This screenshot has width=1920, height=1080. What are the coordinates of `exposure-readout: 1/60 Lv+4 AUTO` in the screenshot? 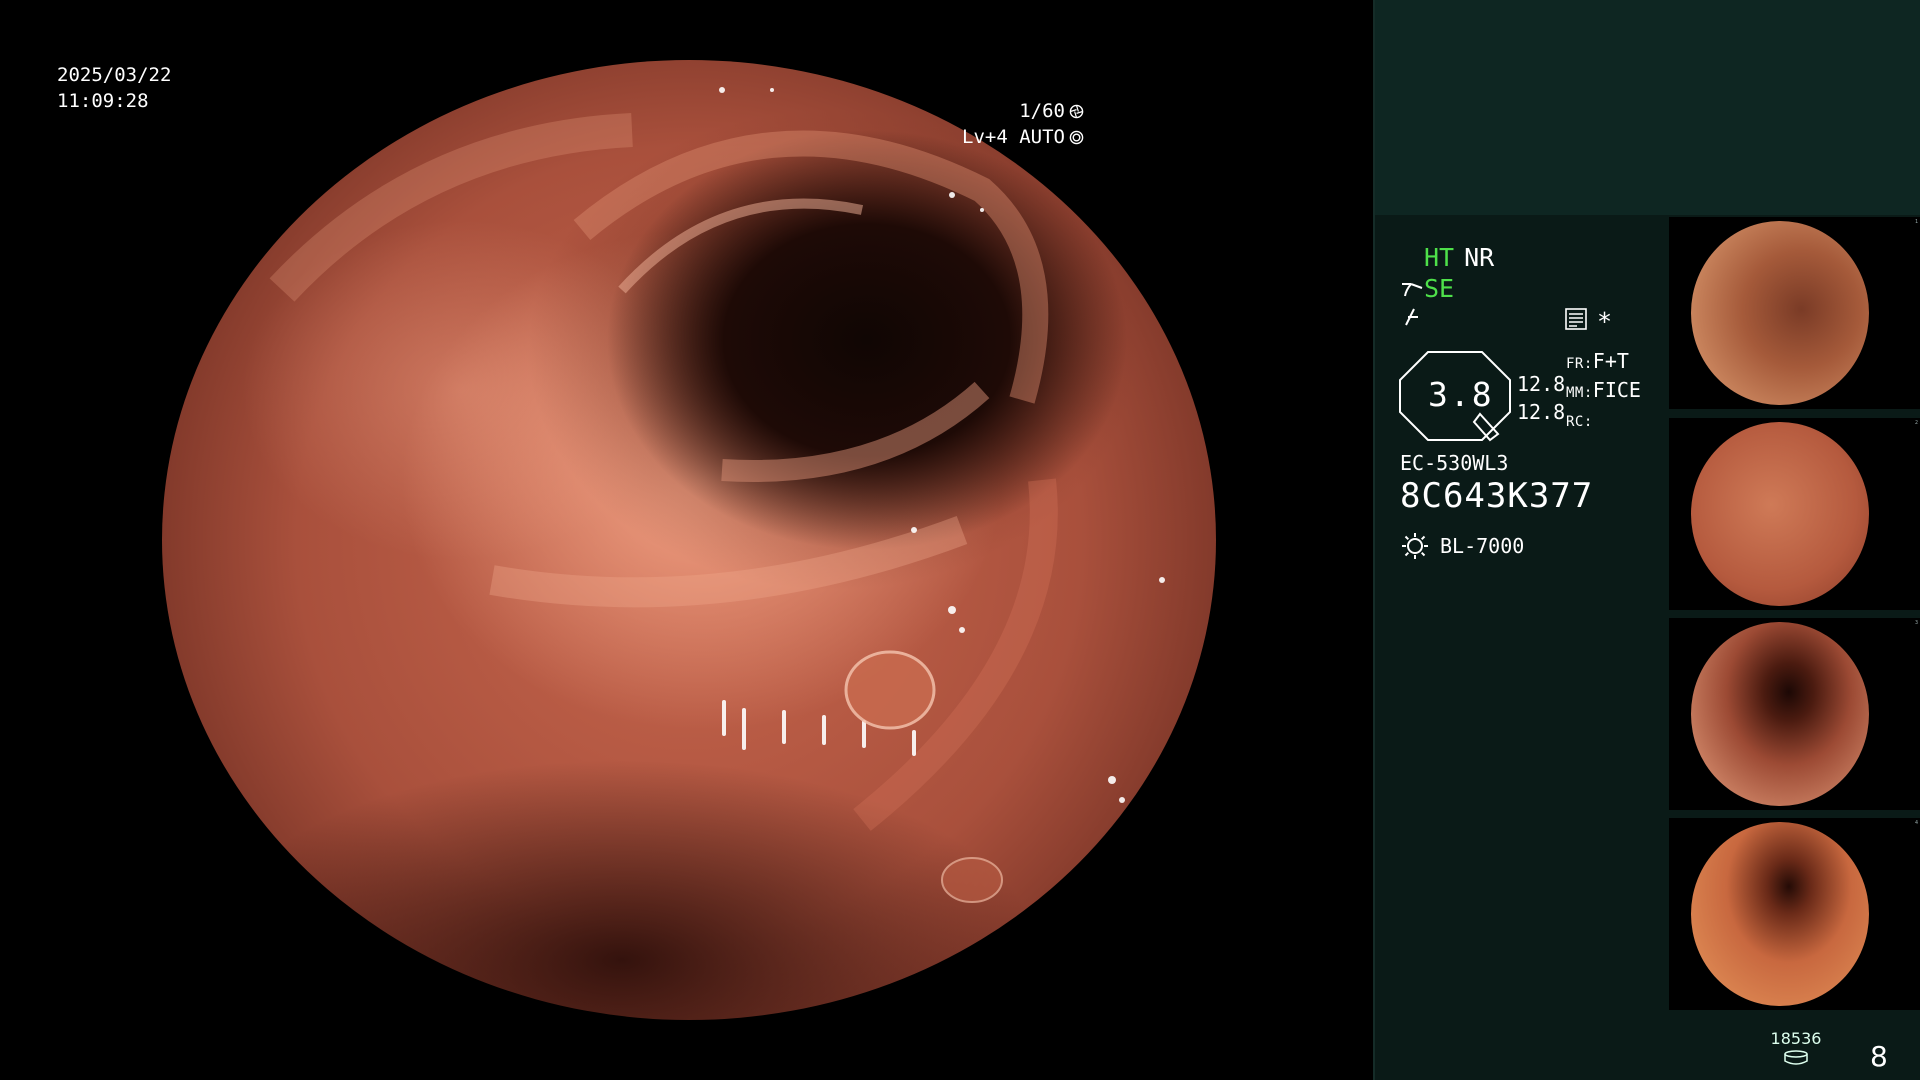 It's located at (1023, 124).